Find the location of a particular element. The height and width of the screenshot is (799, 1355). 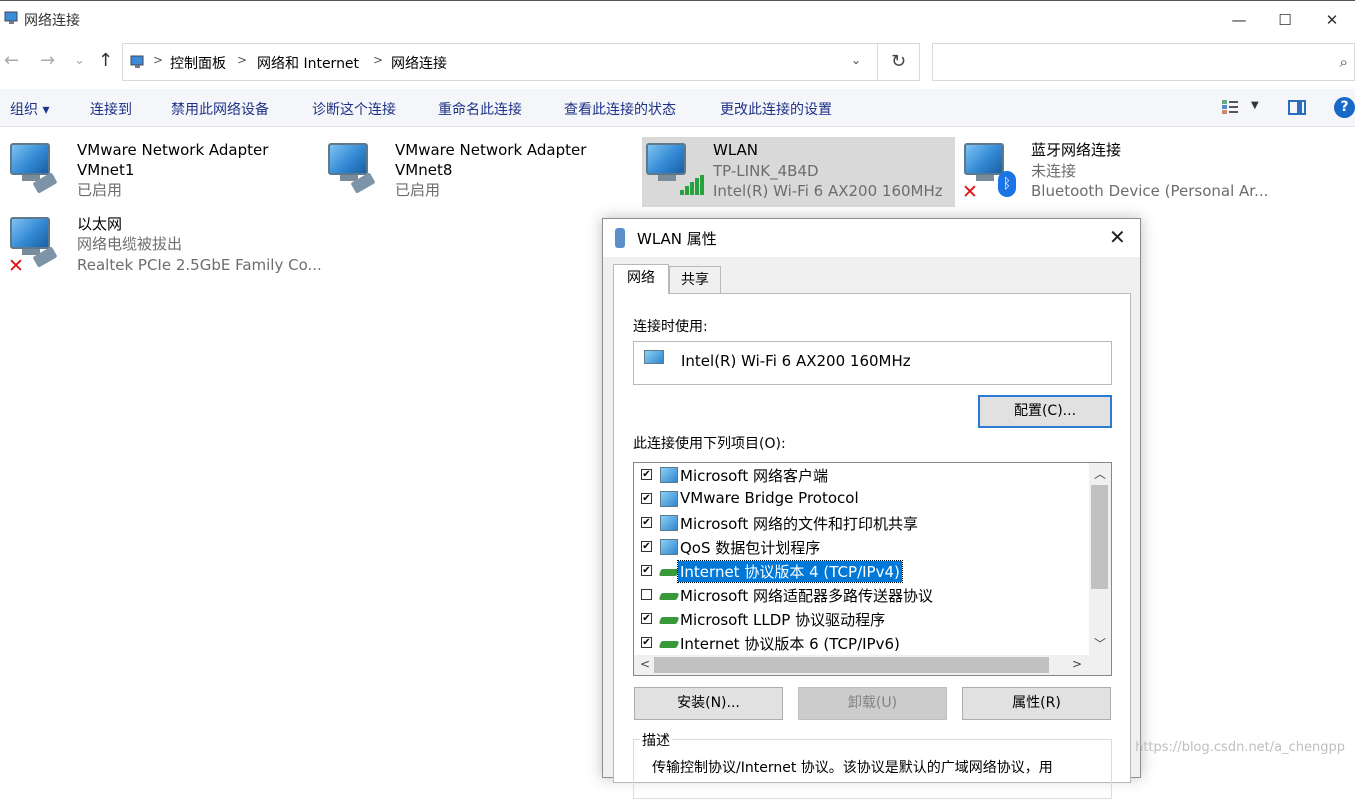

item-label: Microsoft 网络适配器多路传送器协议 is located at coordinates (807, 596).